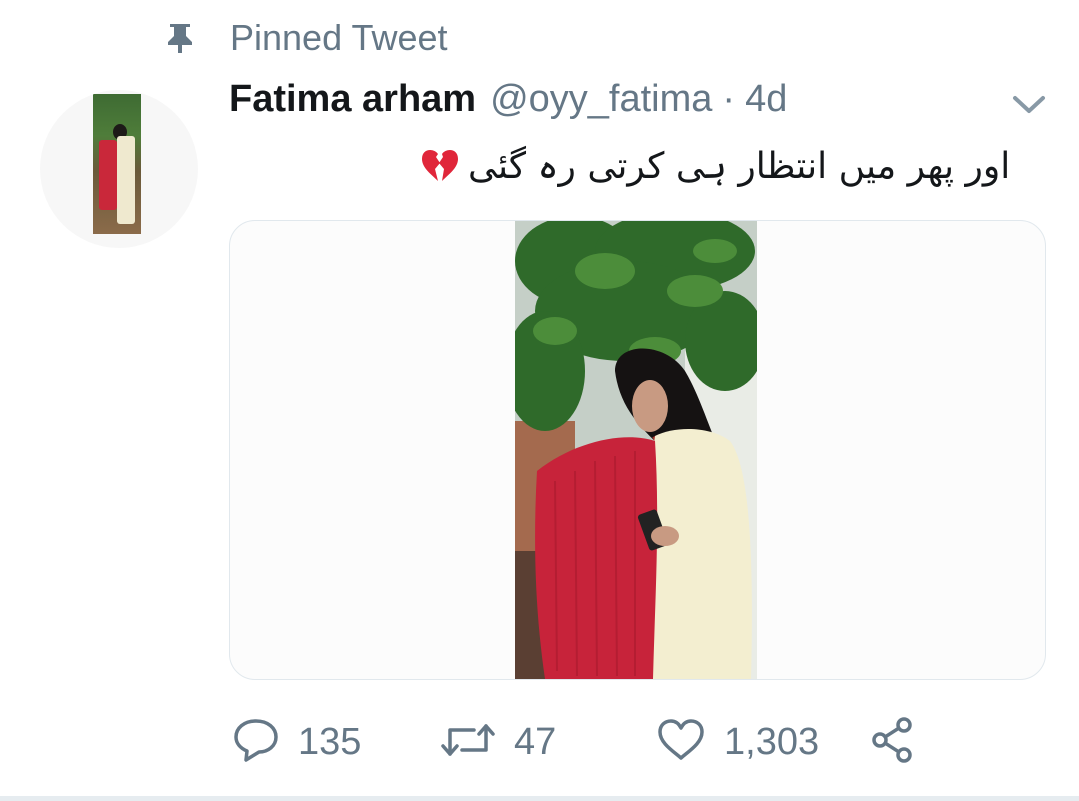  I want to click on share-icon, so click(893, 742).